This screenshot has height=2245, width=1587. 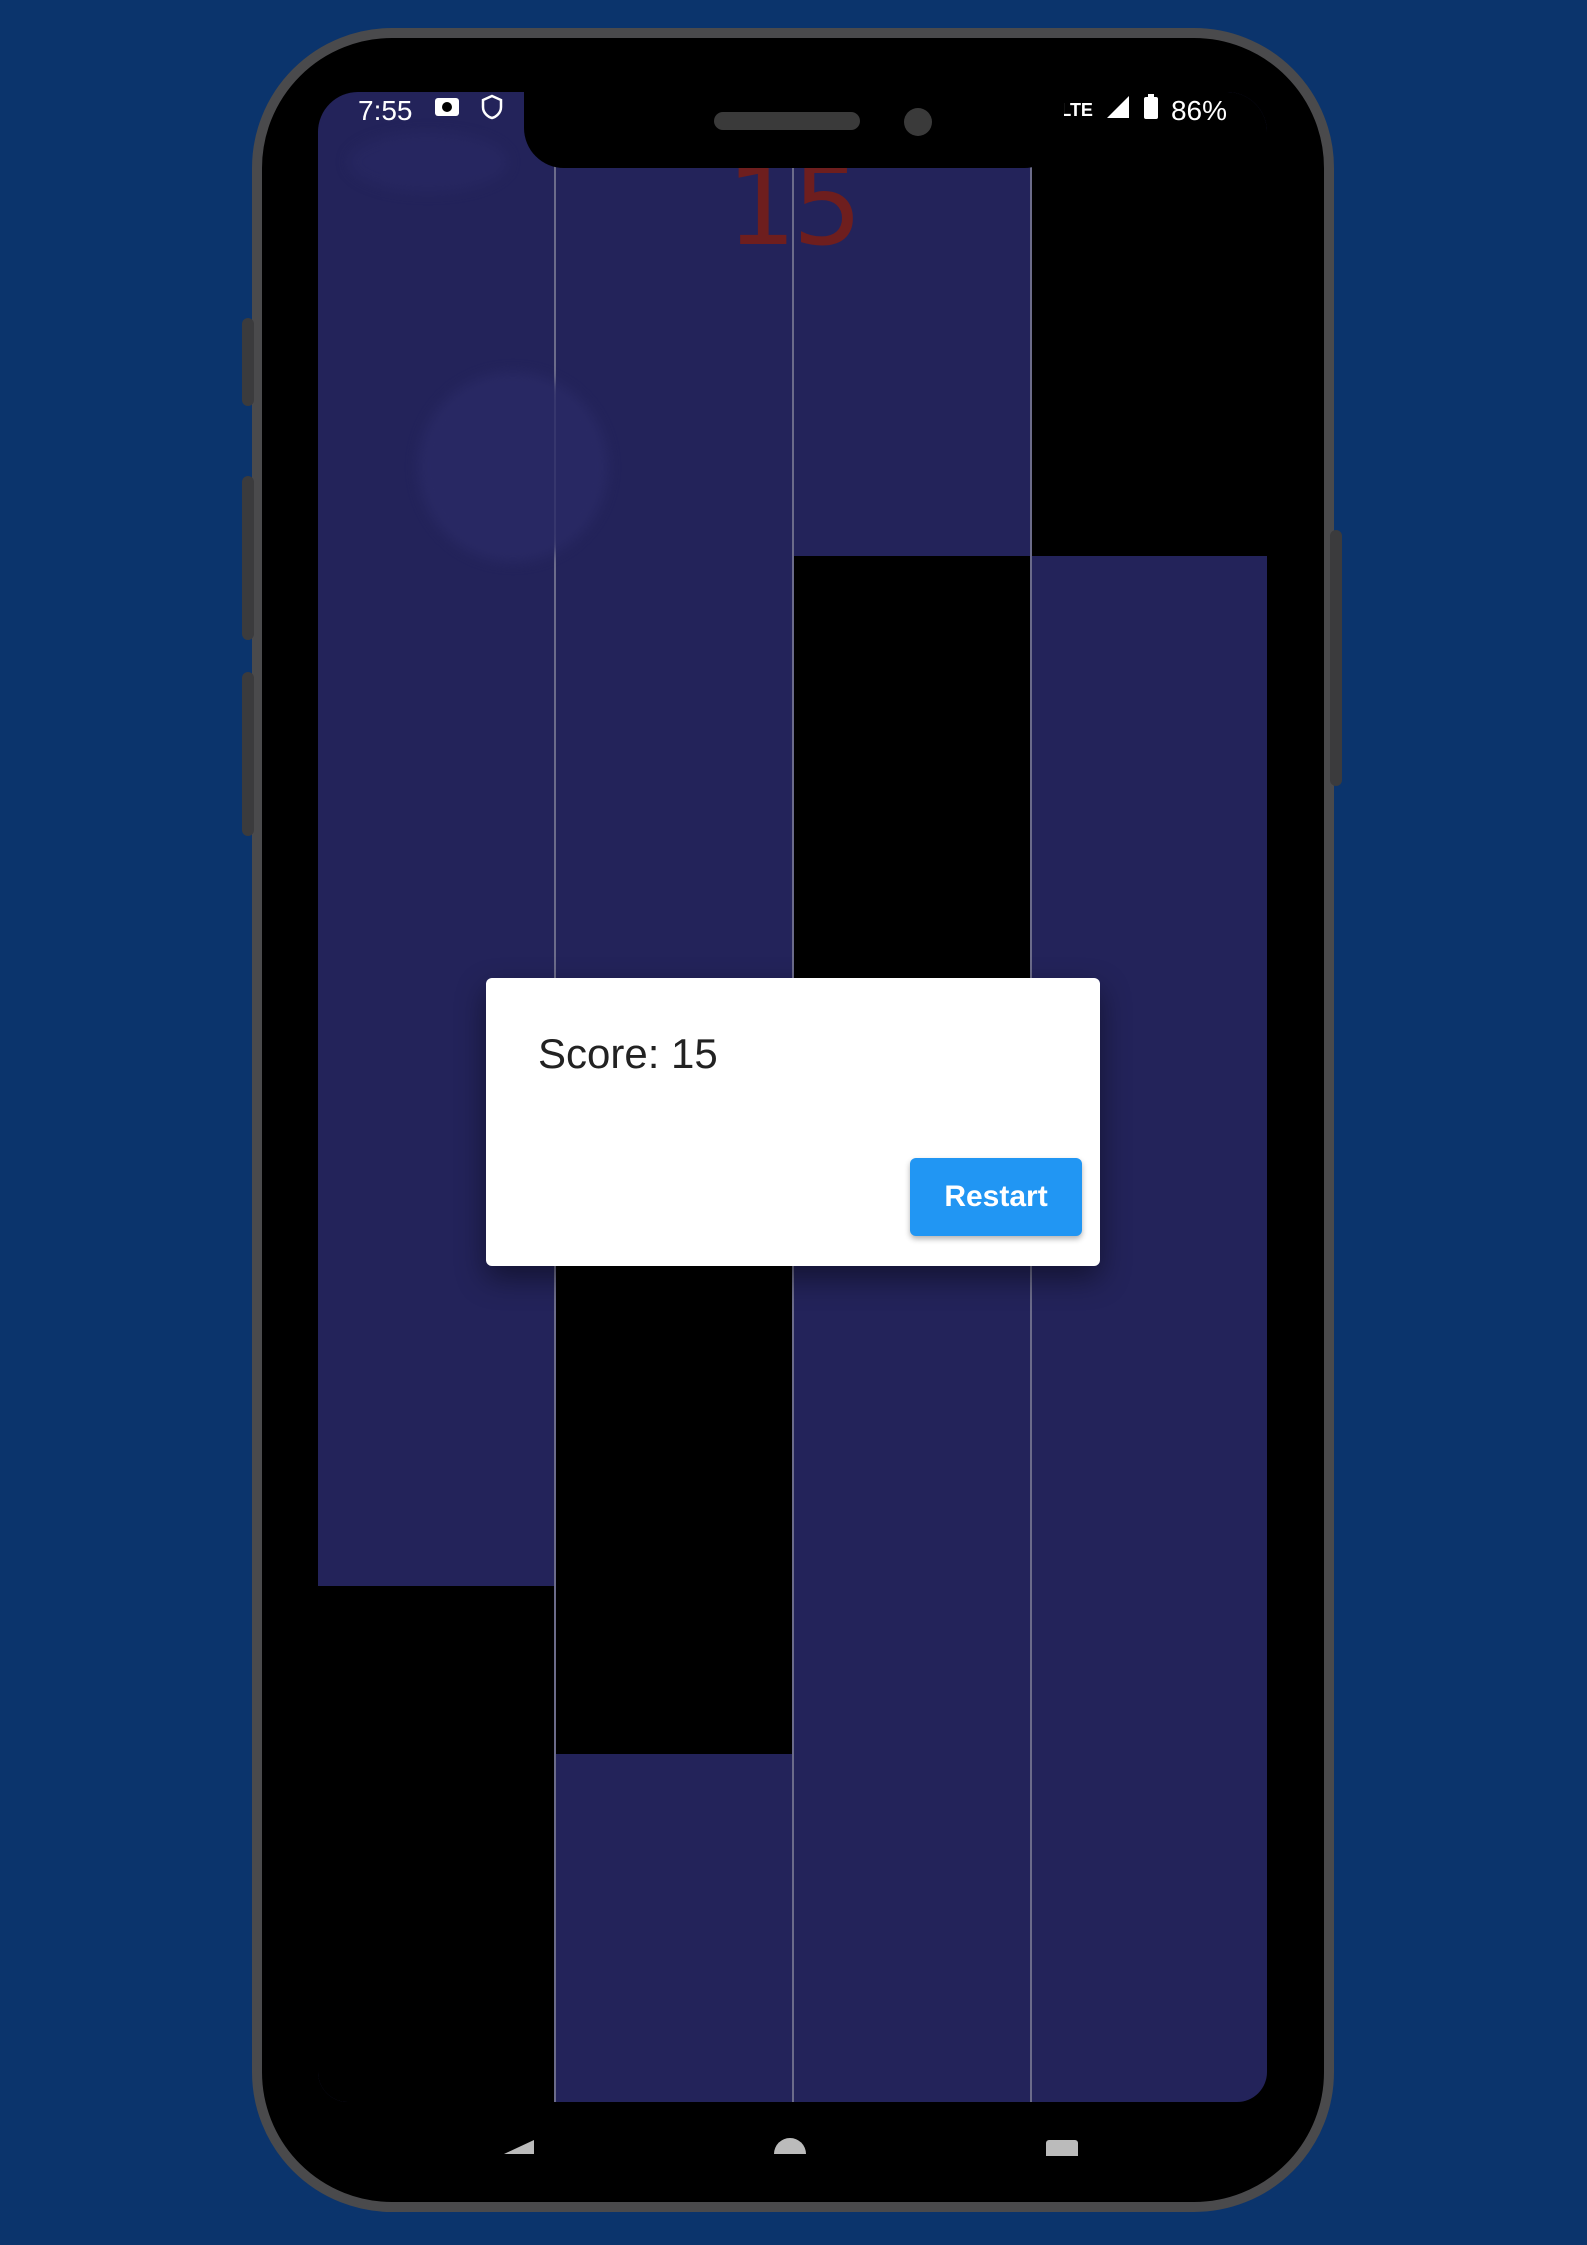 I want to click on navigation-bar, so click(x=792, y=2142).